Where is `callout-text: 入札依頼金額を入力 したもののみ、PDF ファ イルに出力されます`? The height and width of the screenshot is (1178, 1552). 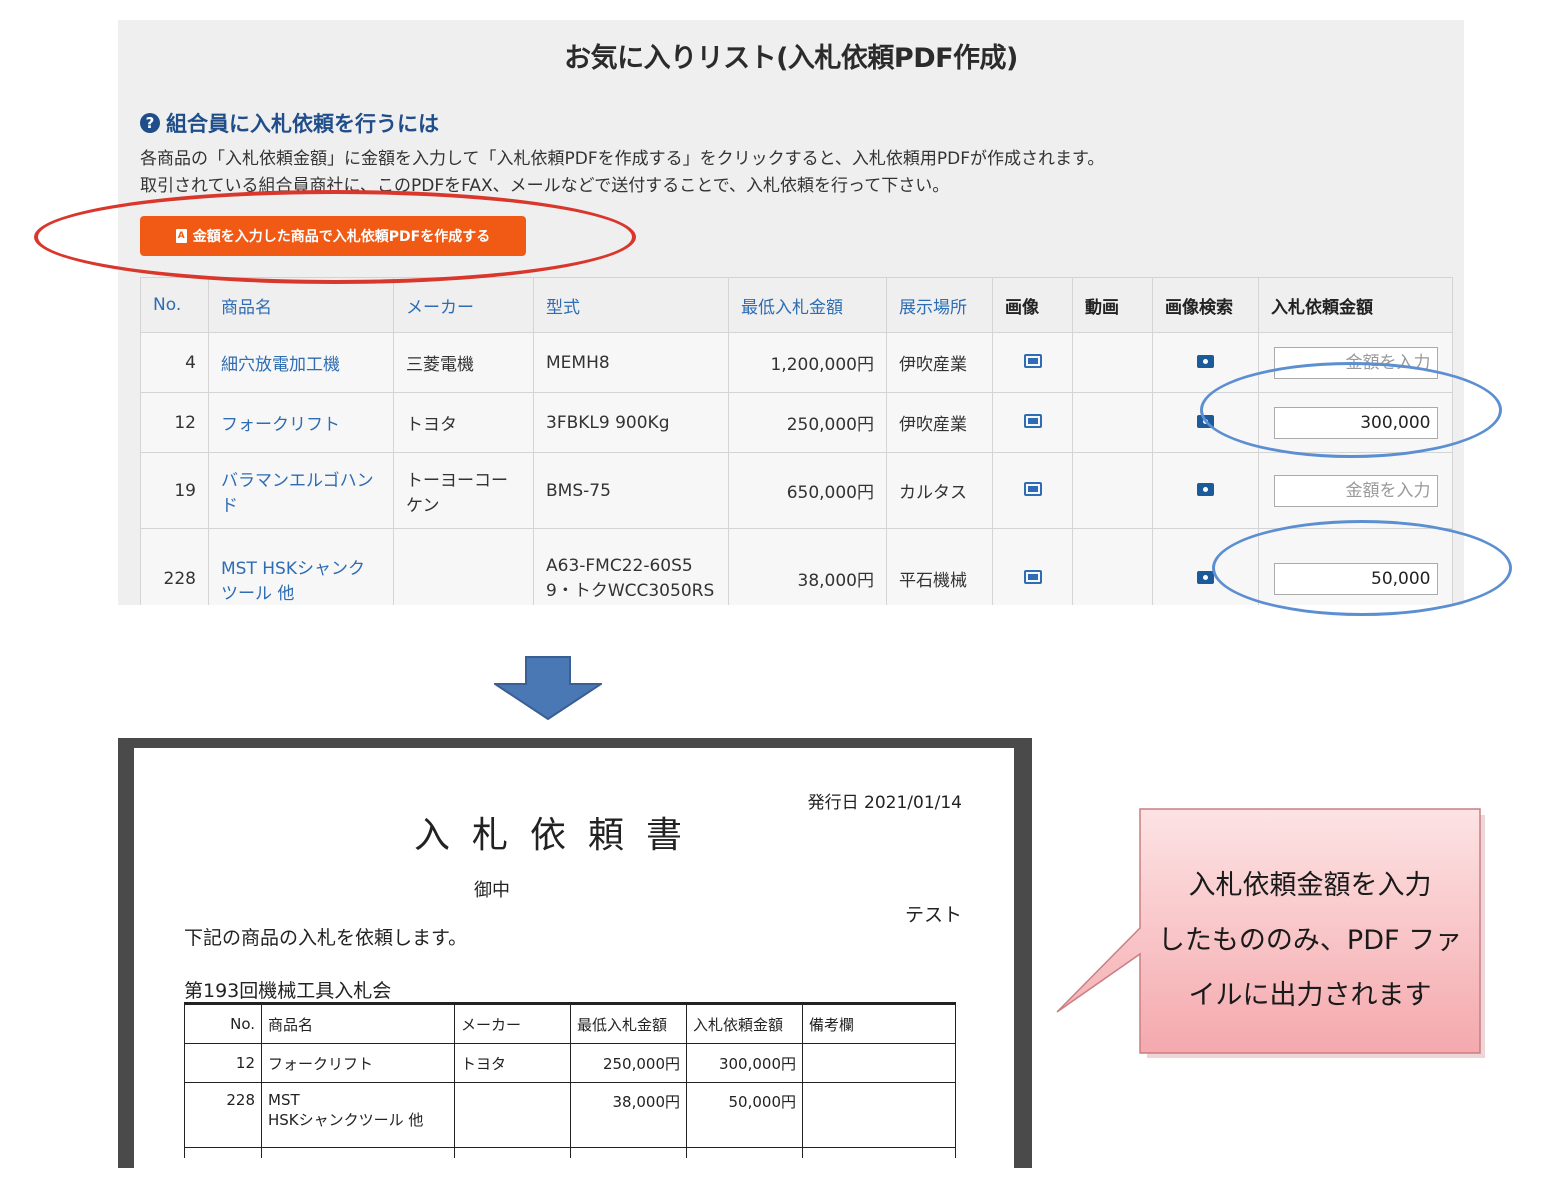 callout-text: 入札依頼金額を入力 したもののみ、PDF ファ イルに出力されます is located at coordinates (1310, 940).